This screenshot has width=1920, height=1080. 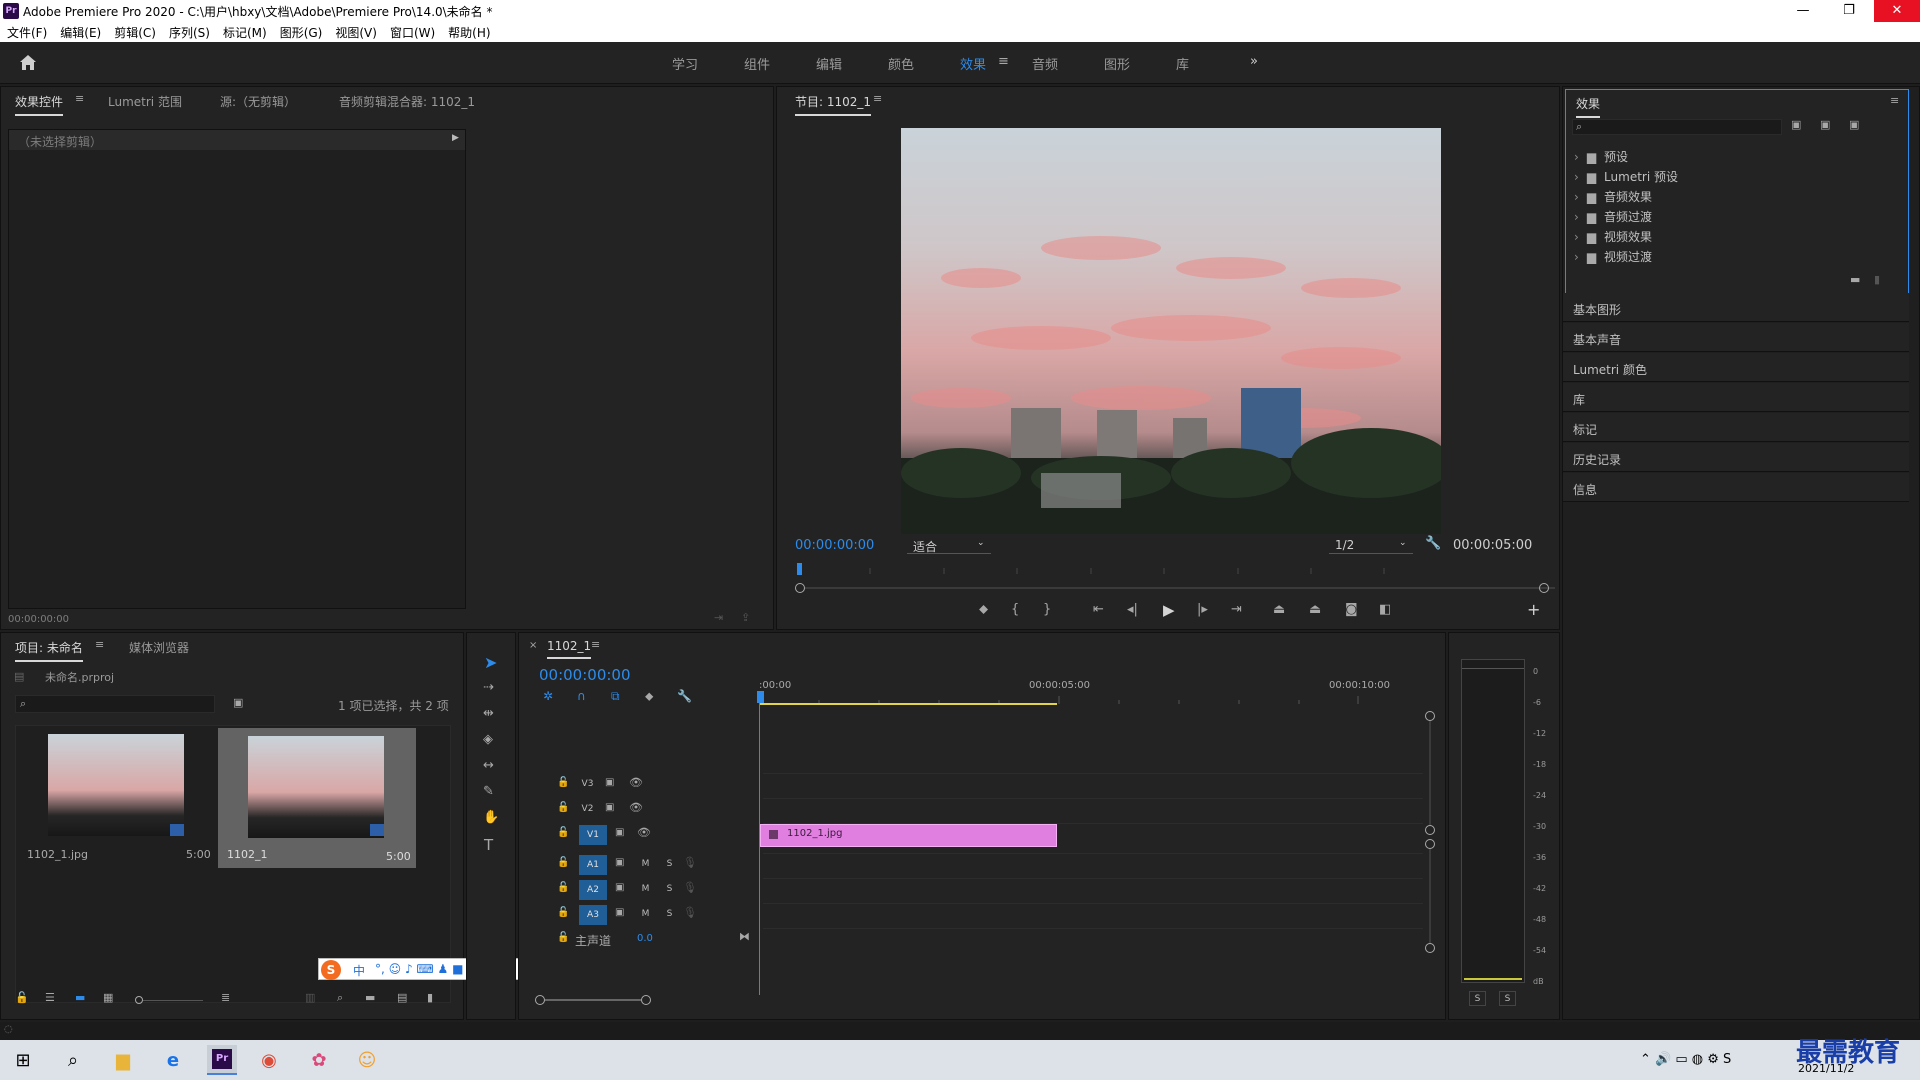 I want to click on find-icon: ▣, so click(x=238, y=702).